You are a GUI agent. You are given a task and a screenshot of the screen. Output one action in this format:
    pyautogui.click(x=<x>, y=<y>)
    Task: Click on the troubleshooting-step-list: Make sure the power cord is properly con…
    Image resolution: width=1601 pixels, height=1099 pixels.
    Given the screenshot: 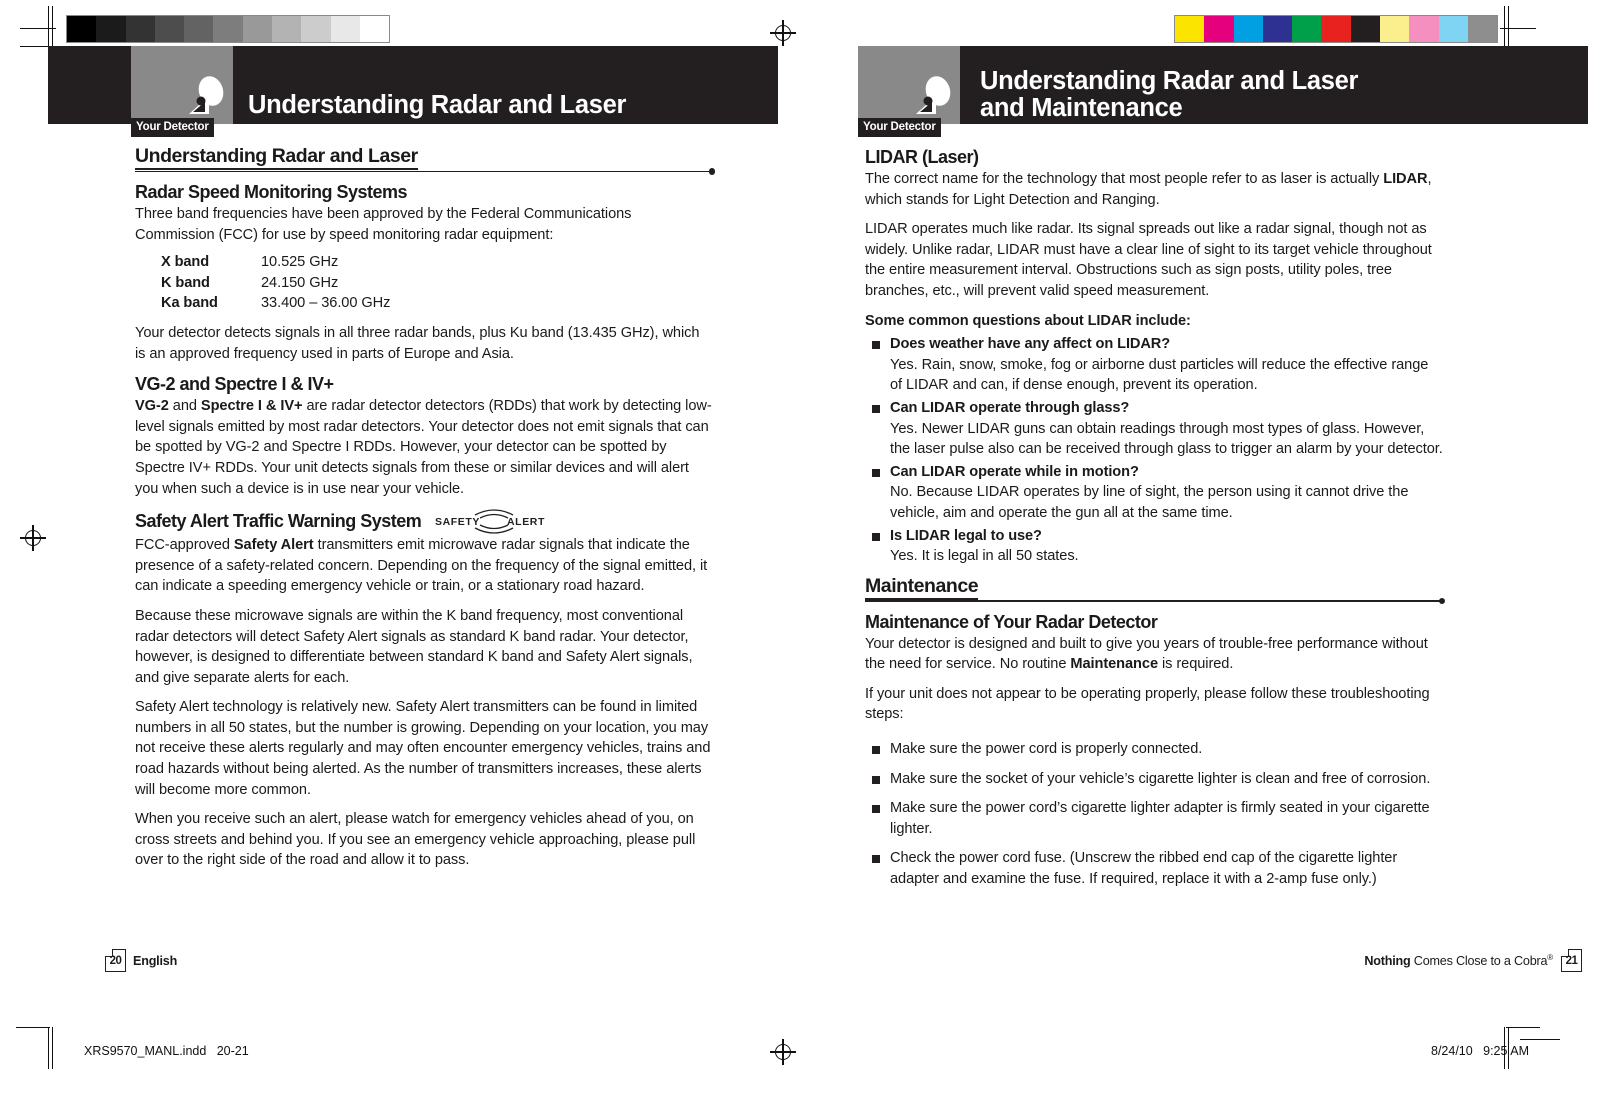 What is the action you would take?
    pyautogui.click(x=1154, y=814)
    